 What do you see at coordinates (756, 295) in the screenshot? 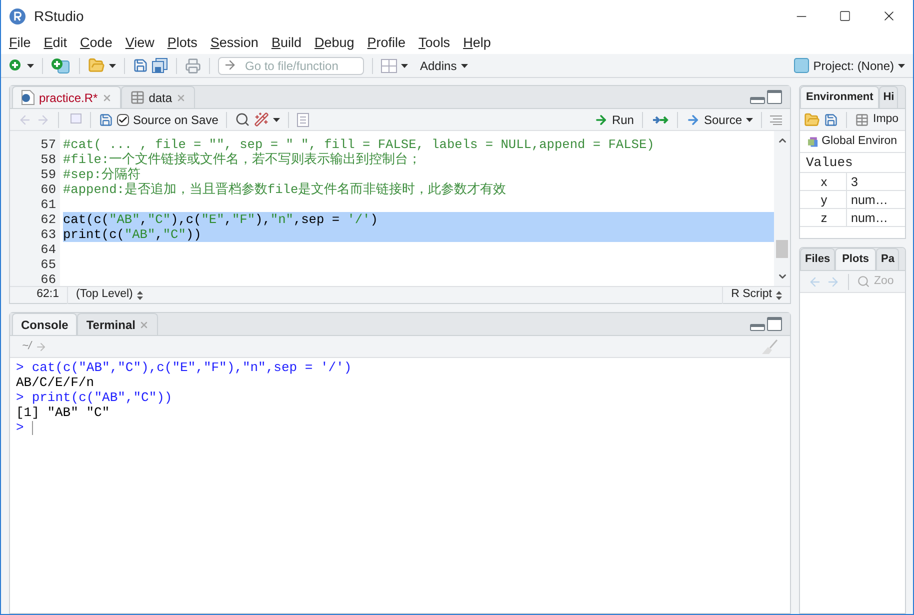
I see `file-type-menu: R Script` at bounding box center [756, 295].